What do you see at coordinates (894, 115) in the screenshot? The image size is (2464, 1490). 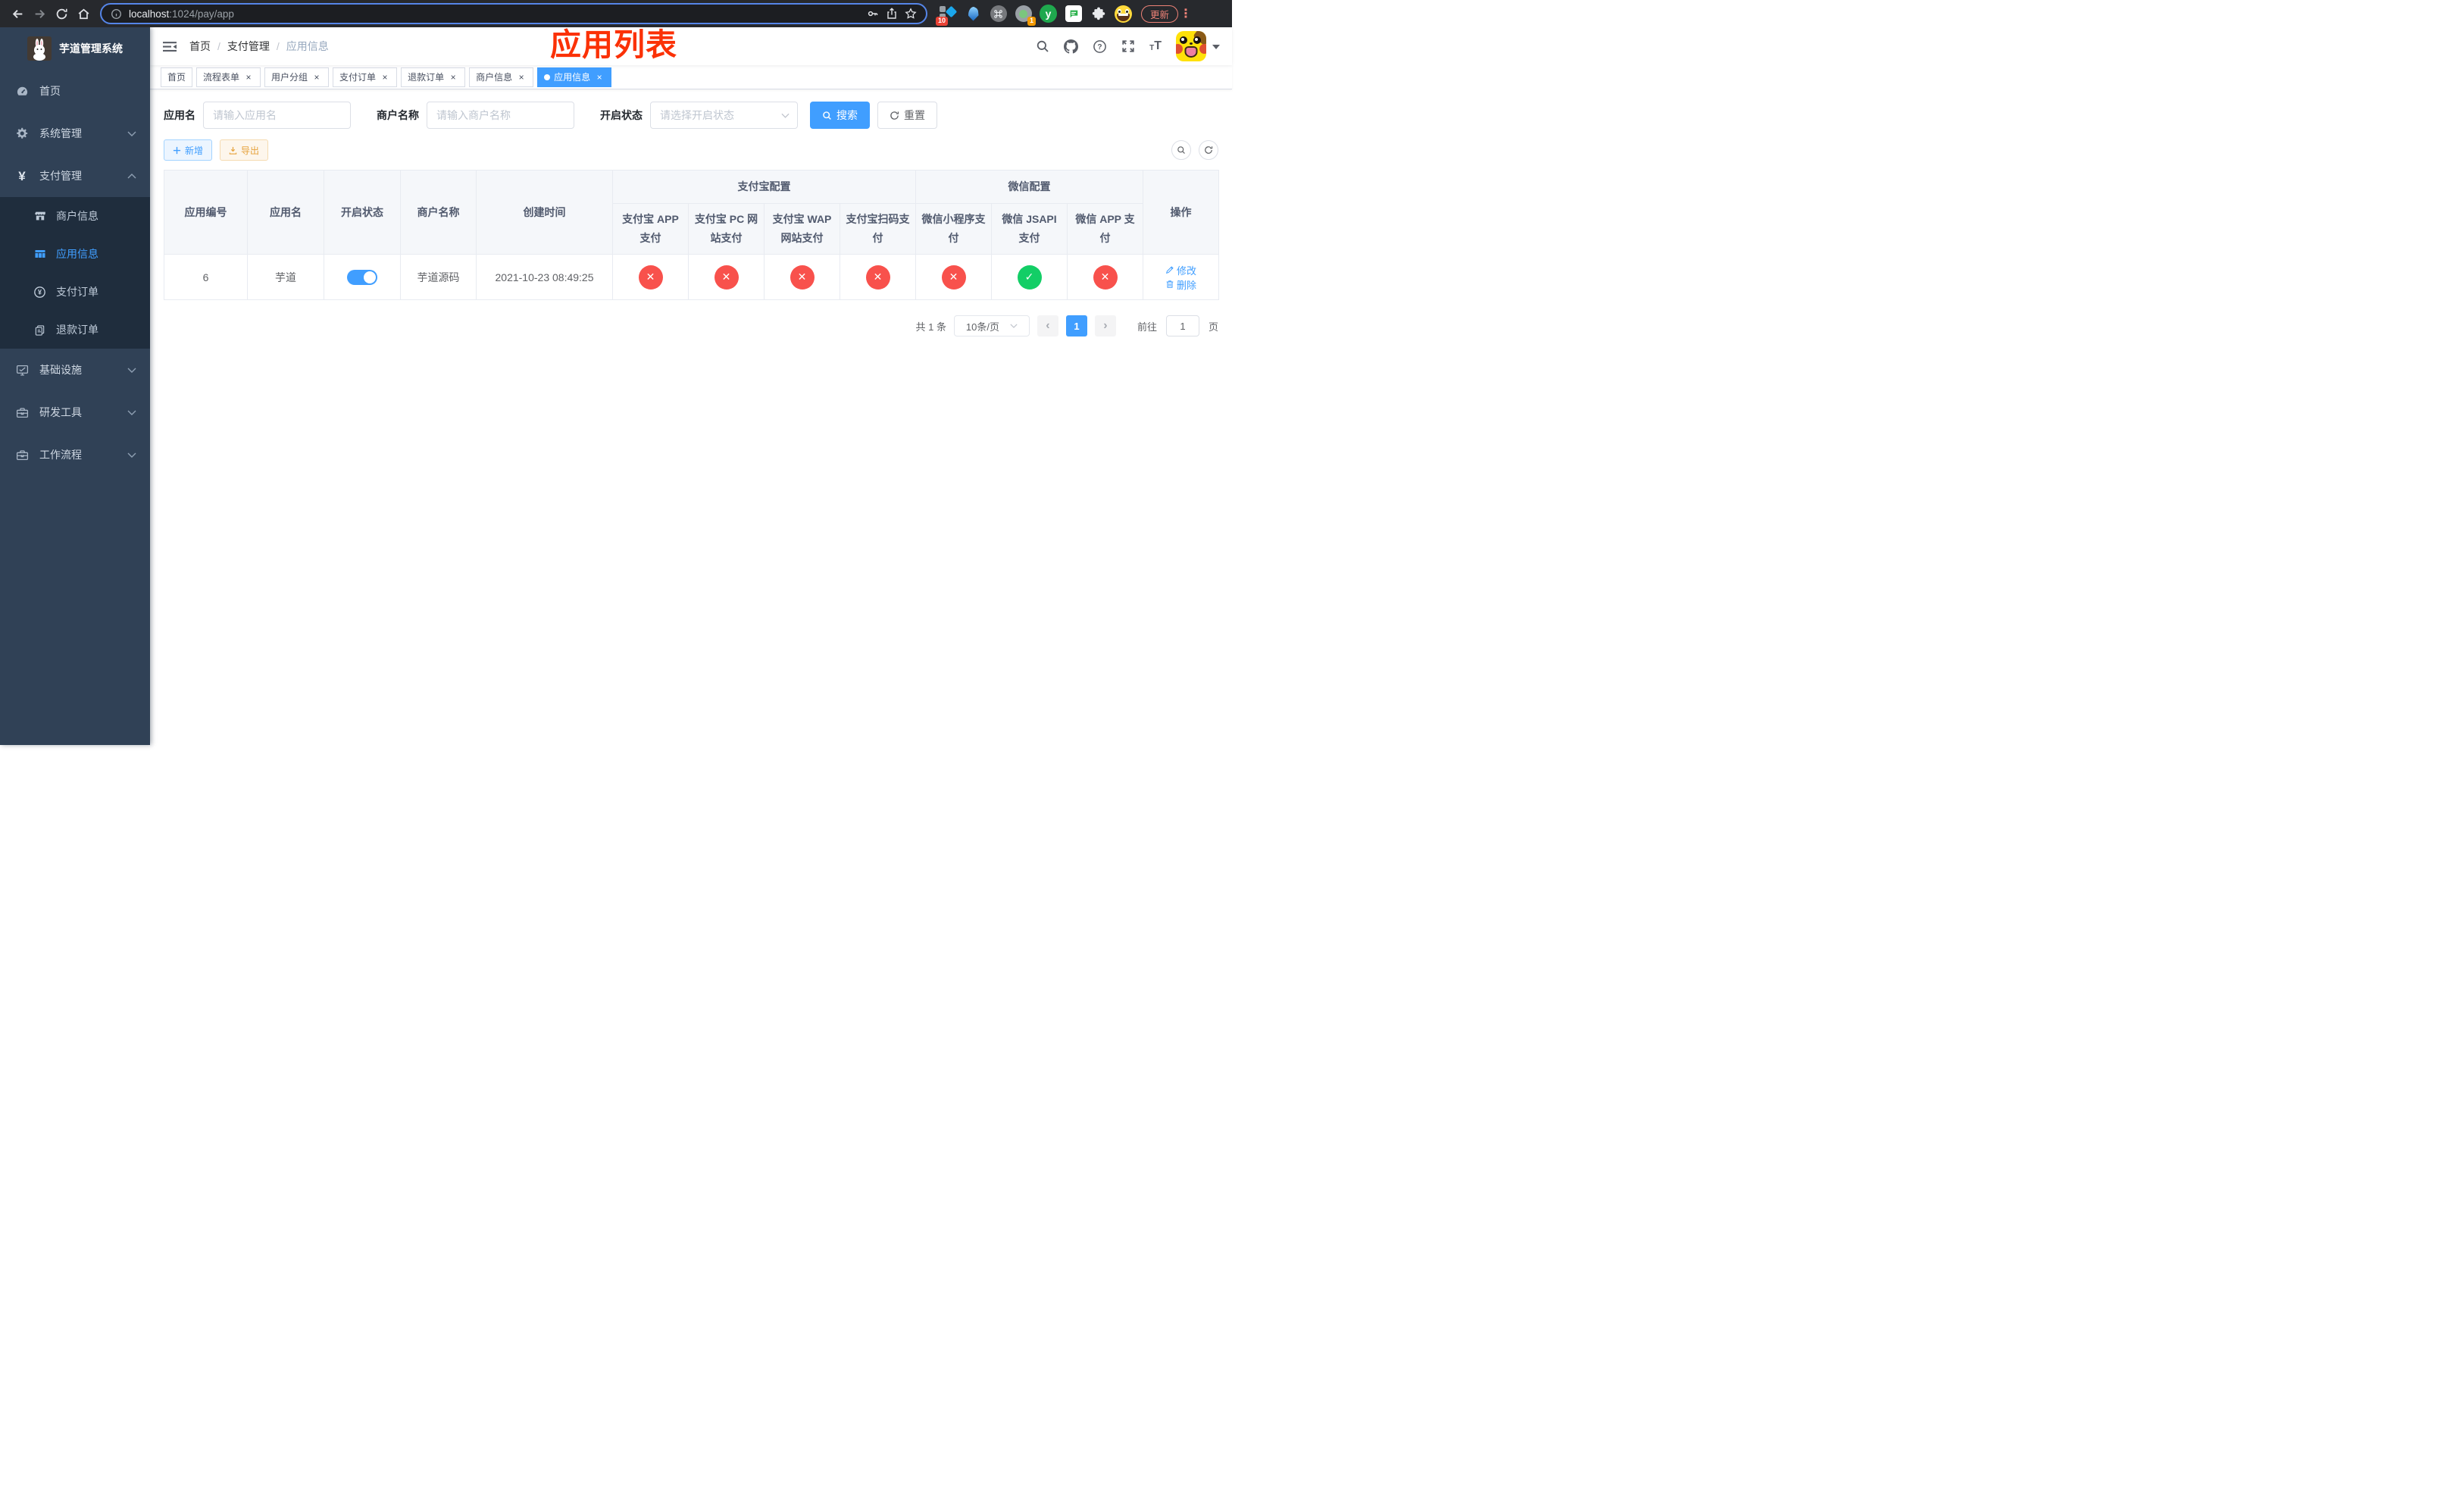 I see `refresh-icon` at bounding box center [894, 115].